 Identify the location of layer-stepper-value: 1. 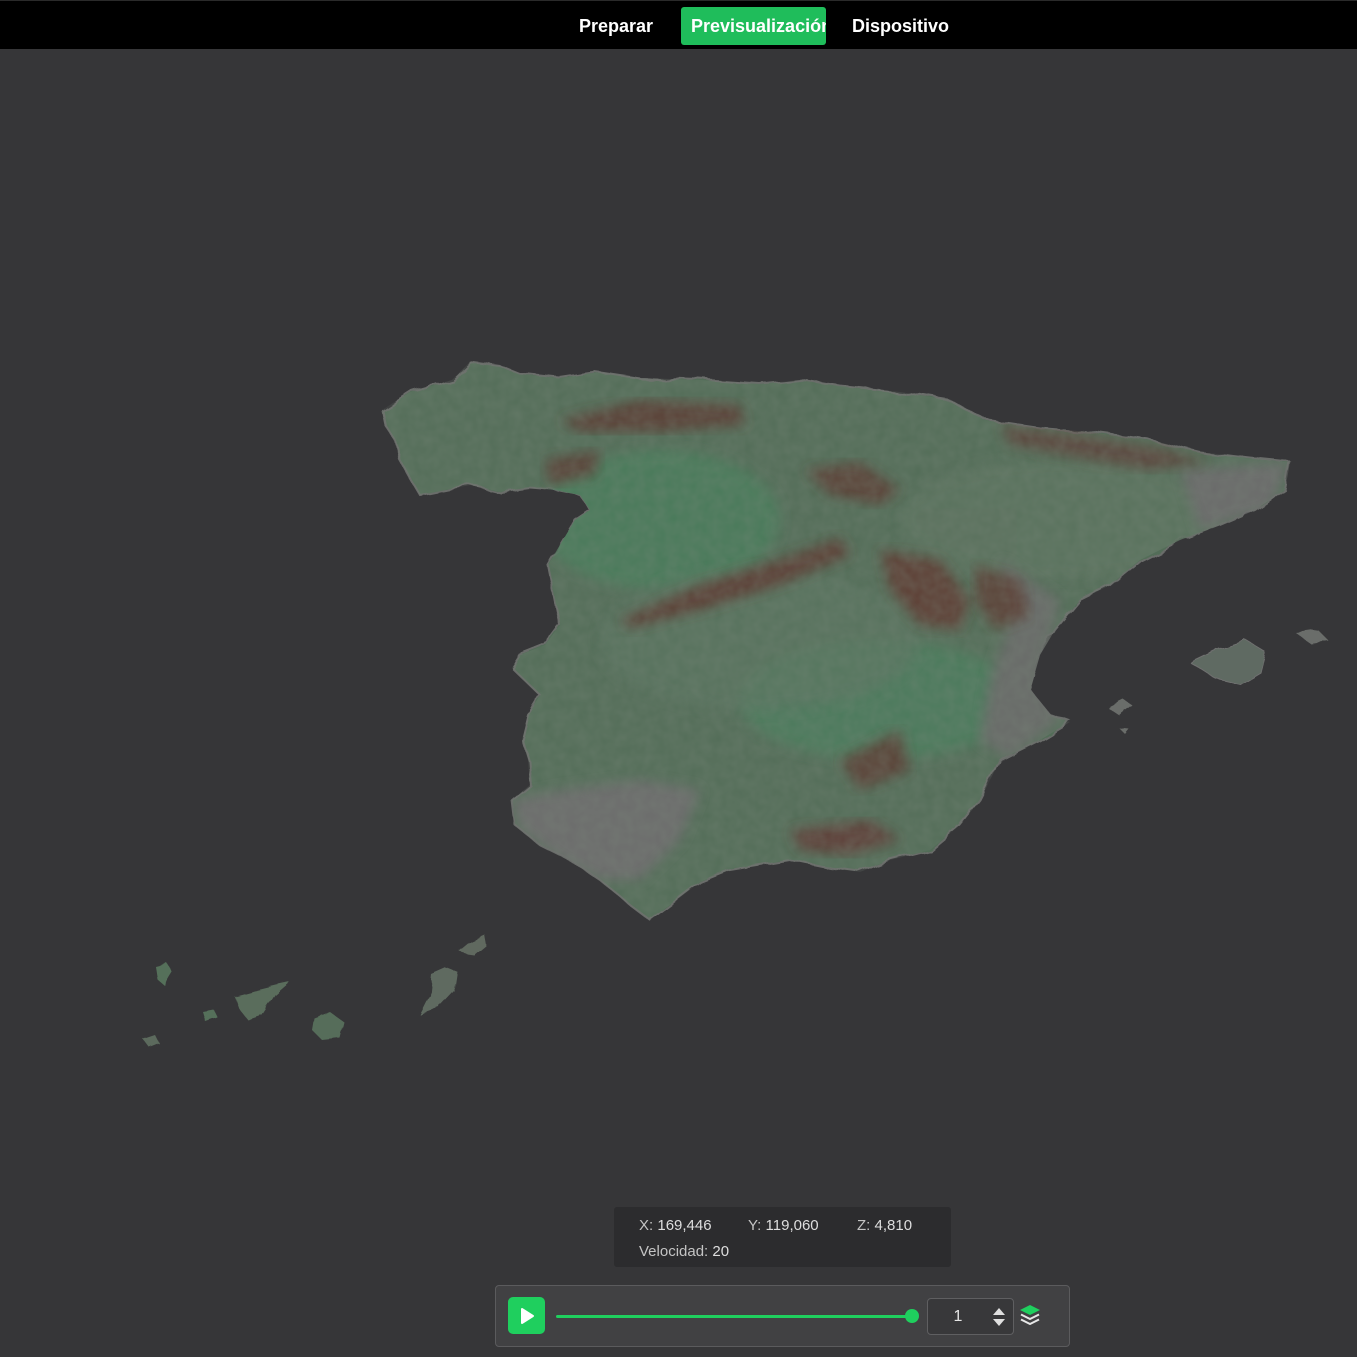
(958, 1316).